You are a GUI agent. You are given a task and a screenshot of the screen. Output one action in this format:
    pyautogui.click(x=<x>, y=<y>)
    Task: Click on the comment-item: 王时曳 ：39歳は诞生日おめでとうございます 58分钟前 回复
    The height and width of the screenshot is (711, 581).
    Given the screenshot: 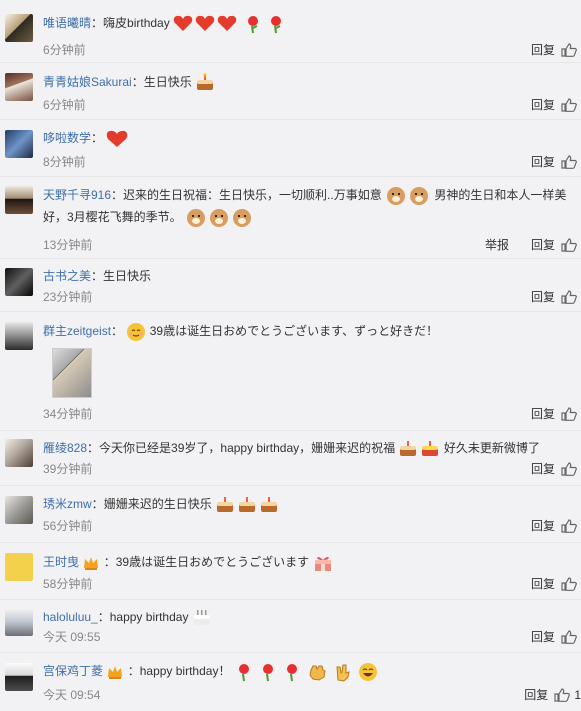 What is the action you would take?
    pyautogui.click(x=290, y=571)
    